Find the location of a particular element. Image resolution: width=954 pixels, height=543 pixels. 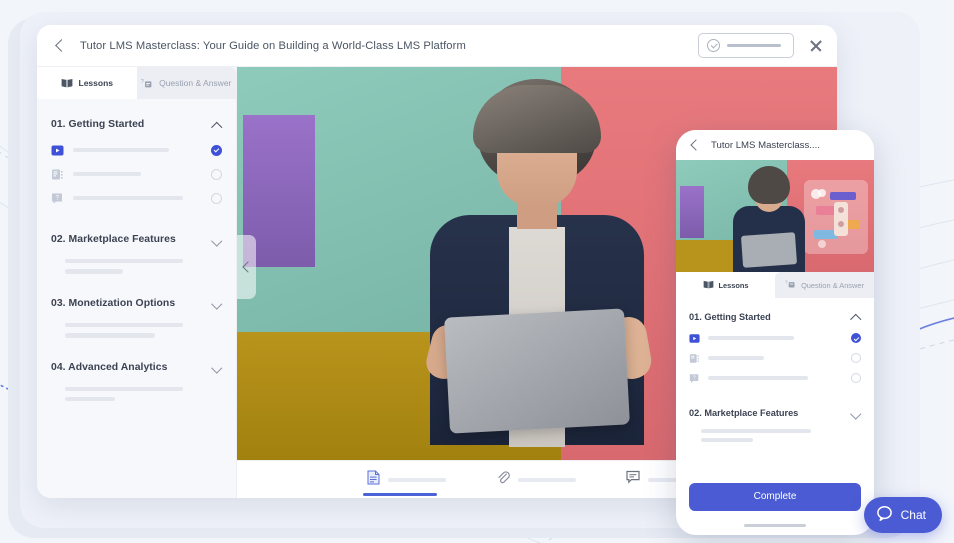

check-circle-icon is located at coordinates (713, 45).